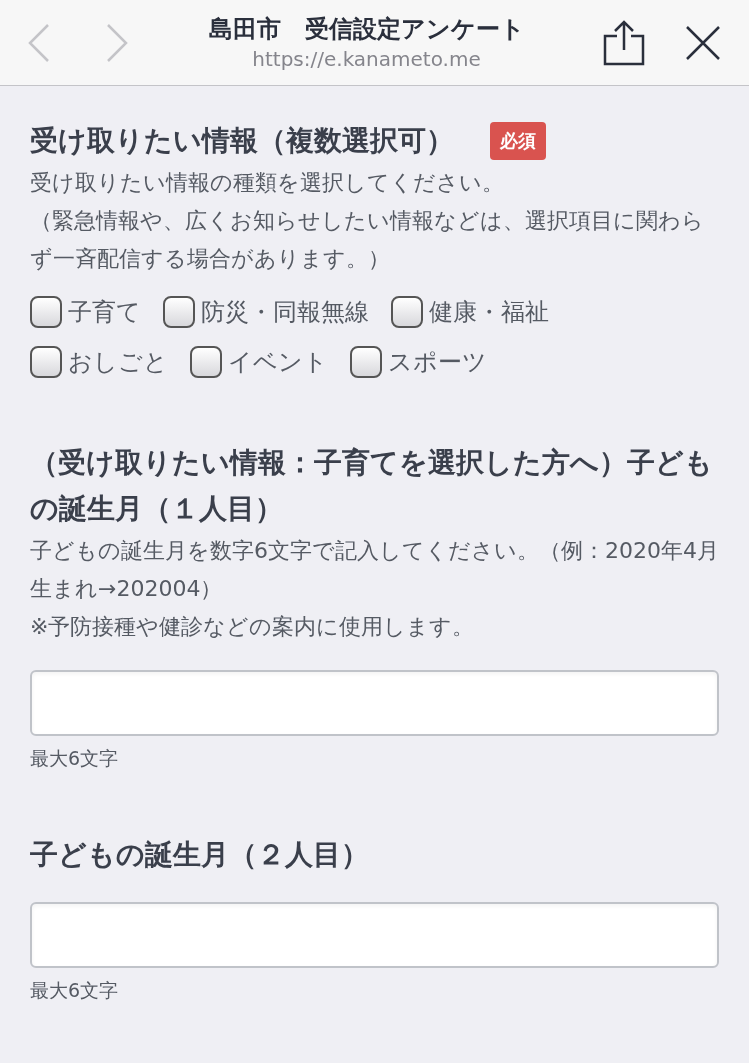 Image resolution: width=749 pixels, height=1063 pixels. What do you see at coordinates (489, 312) in the screenshot?
I see `checkbox-label: 健康・福祉` at bounding box center [489, 312].